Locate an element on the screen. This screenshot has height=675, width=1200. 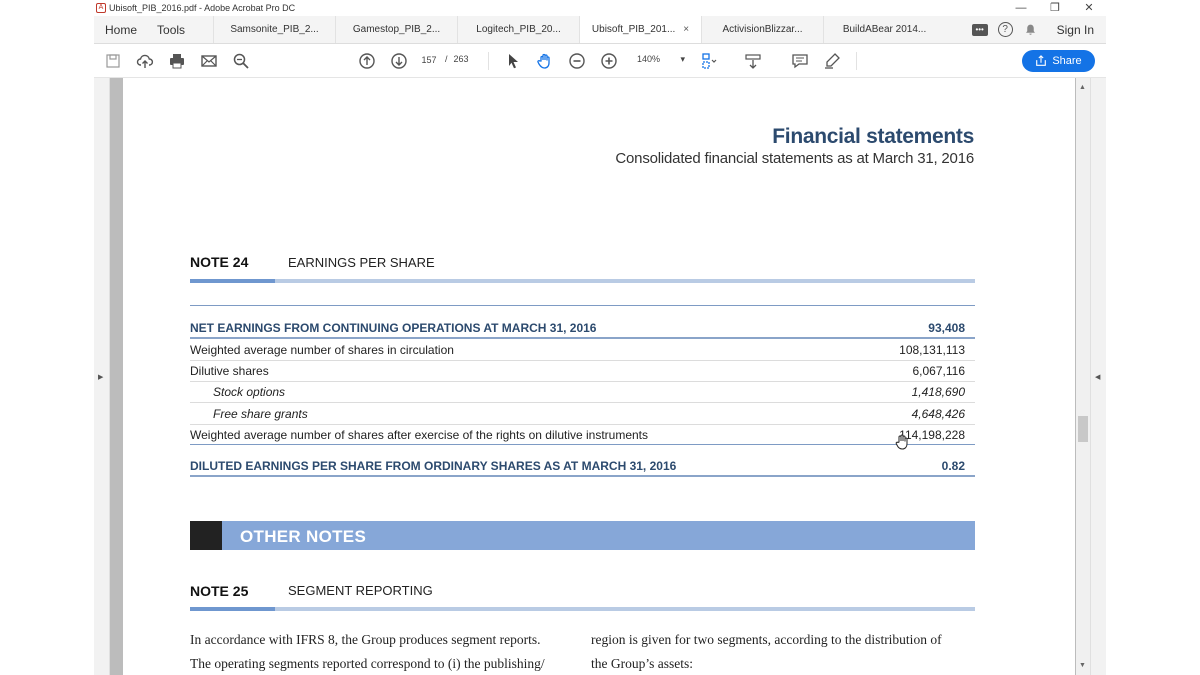
toolbar: 157 / 263 140% ▾ Share is located at coordinates (600, 61).